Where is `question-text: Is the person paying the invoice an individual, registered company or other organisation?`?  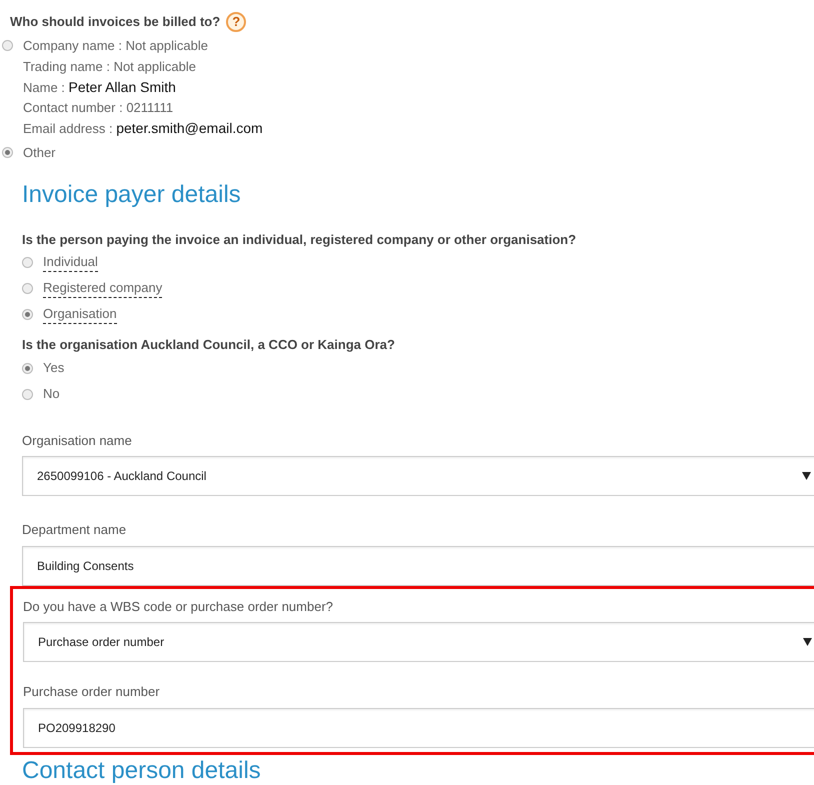 question-text: Is the person paying the invoice an individual, registered company or other organisation? is located at coordinates (300, 239).